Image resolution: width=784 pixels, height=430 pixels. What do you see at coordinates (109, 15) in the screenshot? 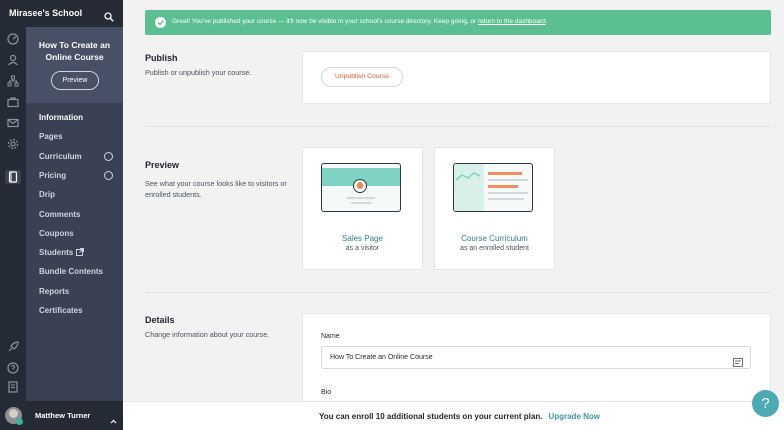
I see `search-icon` at bounding box center [109, 15].